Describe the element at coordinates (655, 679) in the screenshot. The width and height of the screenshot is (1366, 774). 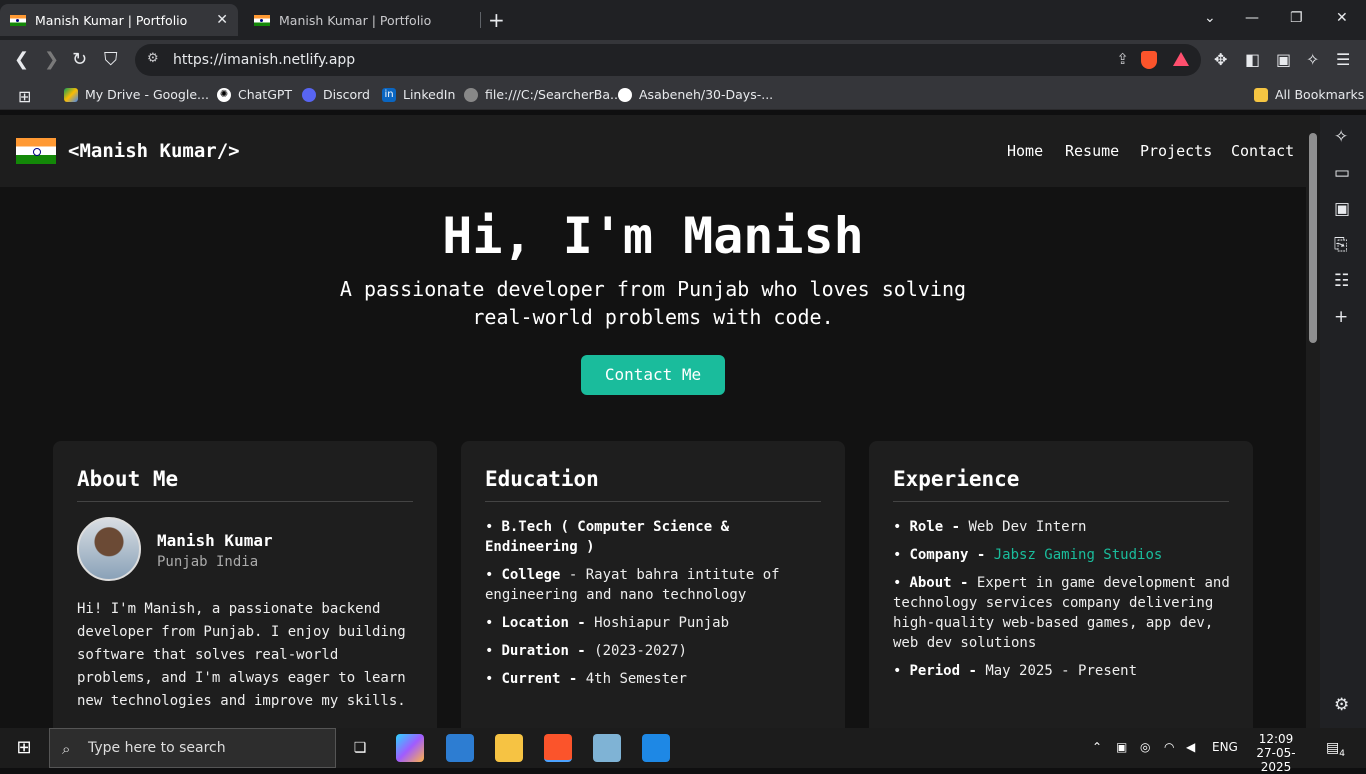
I see `list-item: Current - 4th Semester` at that location.